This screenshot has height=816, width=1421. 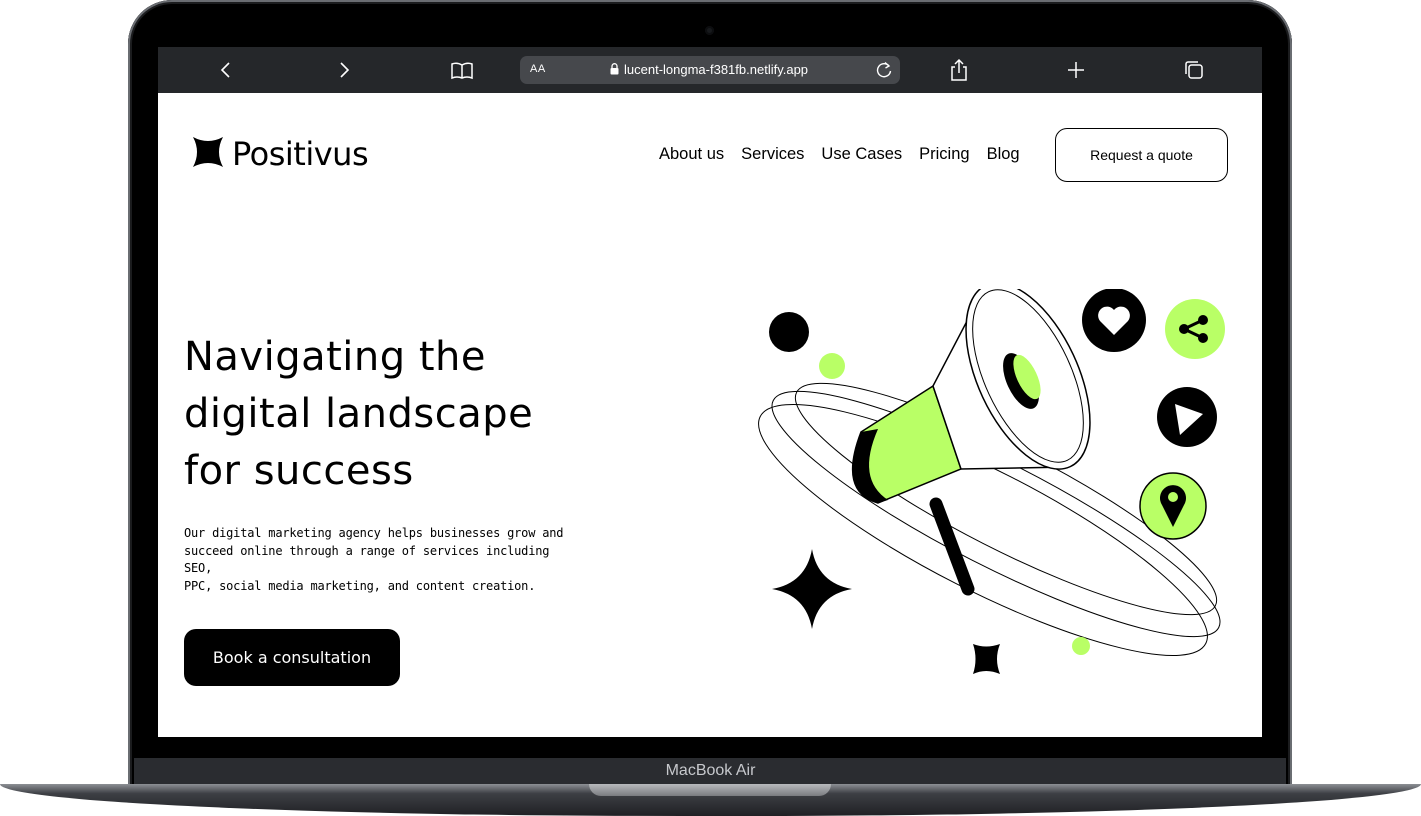 I want to click on brand-star-icon, so click(x=208, y=154).